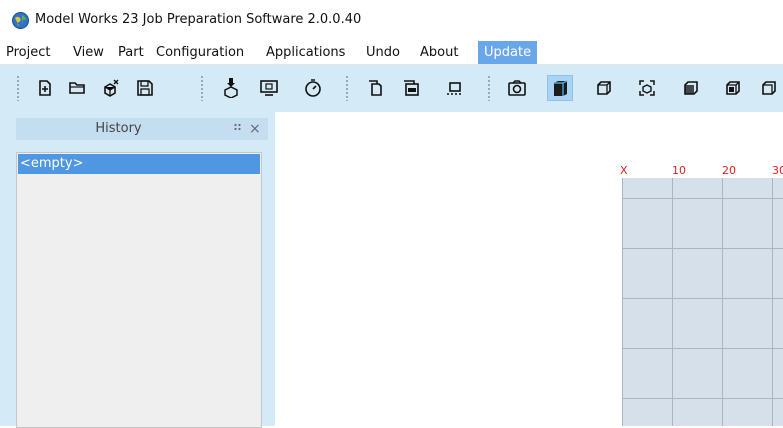 The height and width of the screenshot is (428, 783). Describe the element at coordinates (733, 88) in the screenshot. I see `view-side-icon` at that location.